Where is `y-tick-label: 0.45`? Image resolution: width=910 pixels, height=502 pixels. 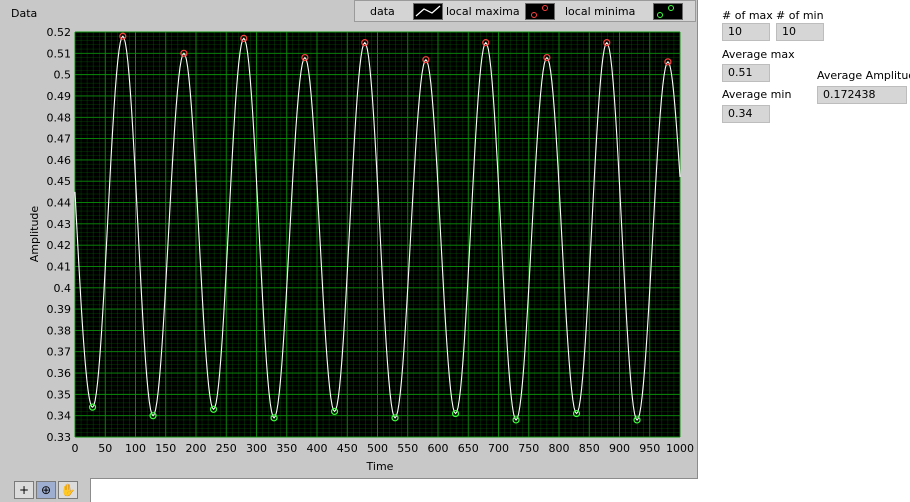 y-tick-label: 0.45 is located at coordinates (59, 181).